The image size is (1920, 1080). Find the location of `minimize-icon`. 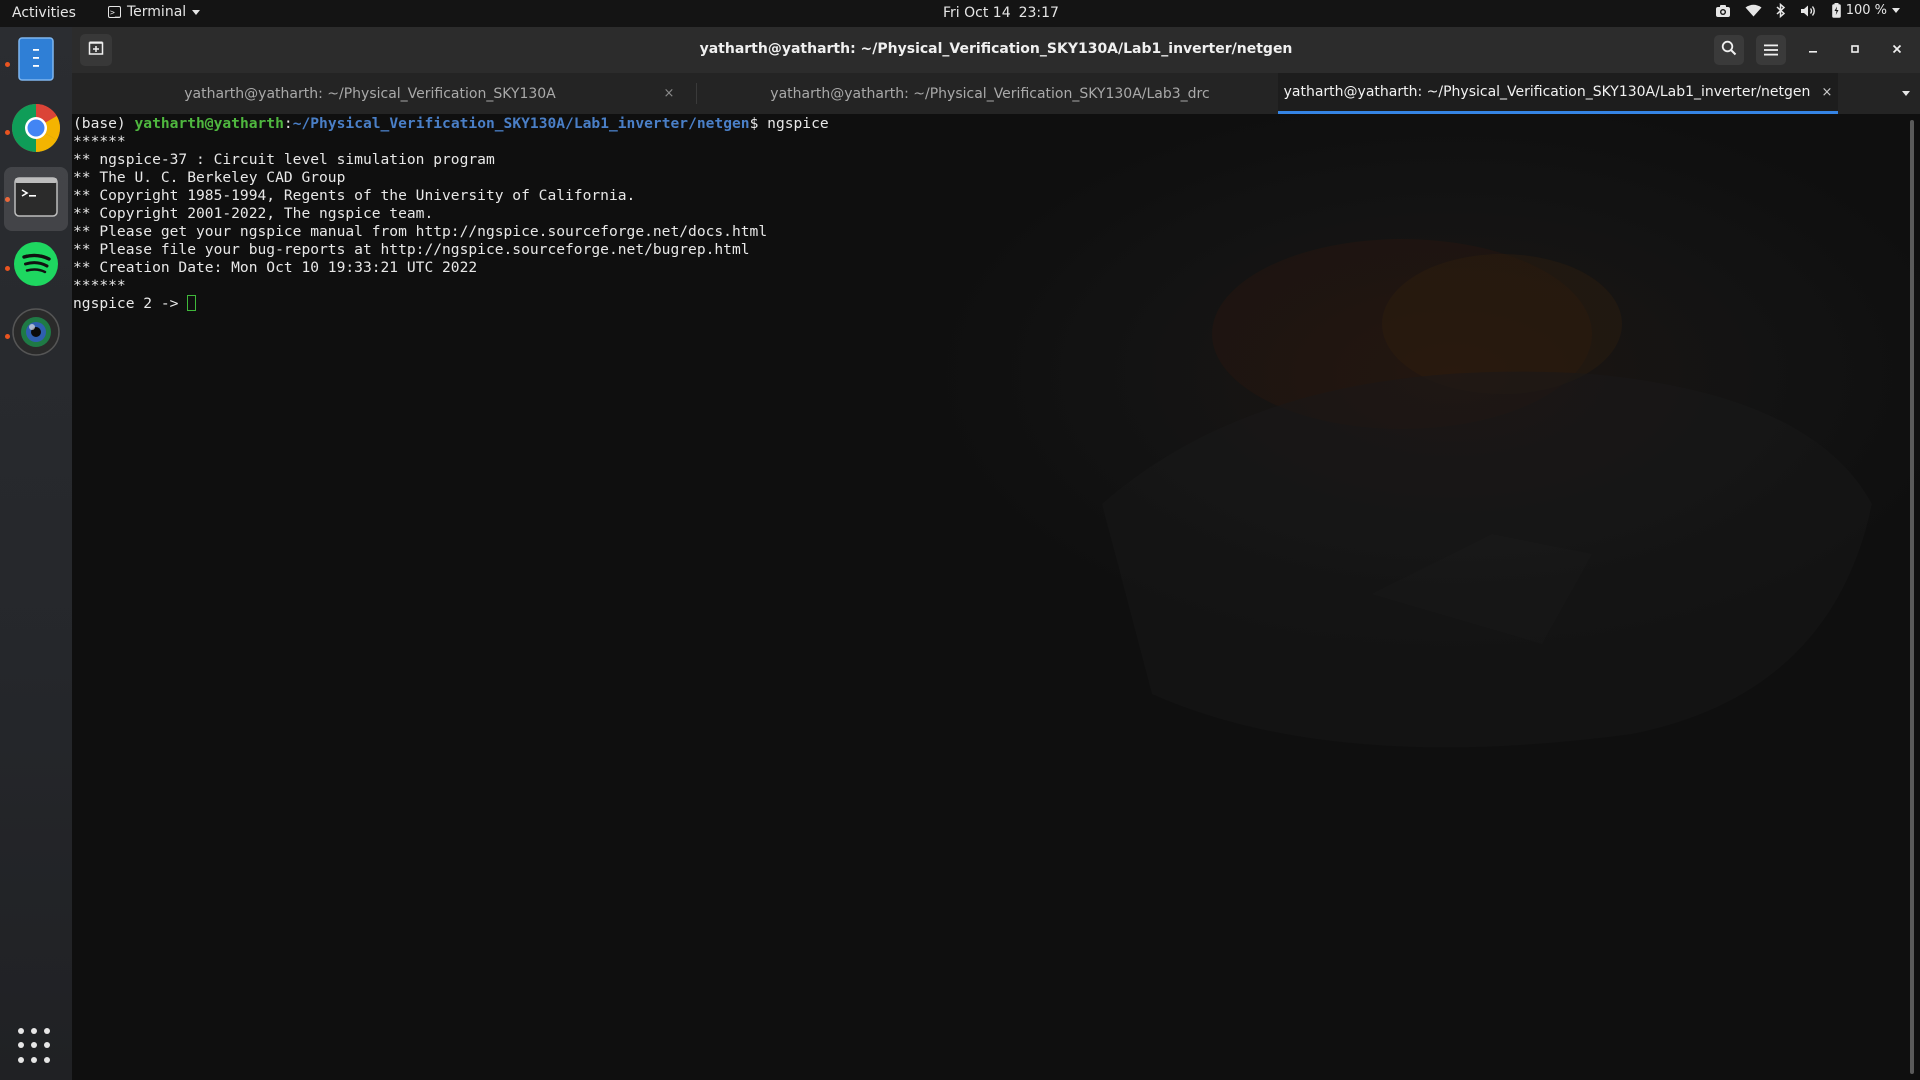

minimize-icon is located at coordinates (1813, 50).